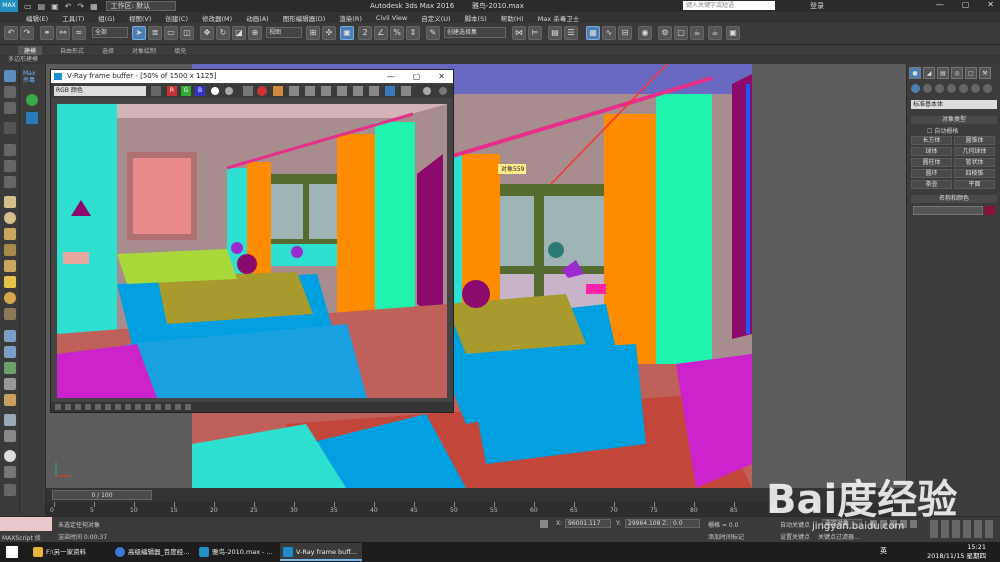 The width and height of the screenshot is (1000, 562). What do you see at coordinates (72, 50) in the screenshot?
I see `ribbon-tab: 自由形式` at bounding box center [72, 50].